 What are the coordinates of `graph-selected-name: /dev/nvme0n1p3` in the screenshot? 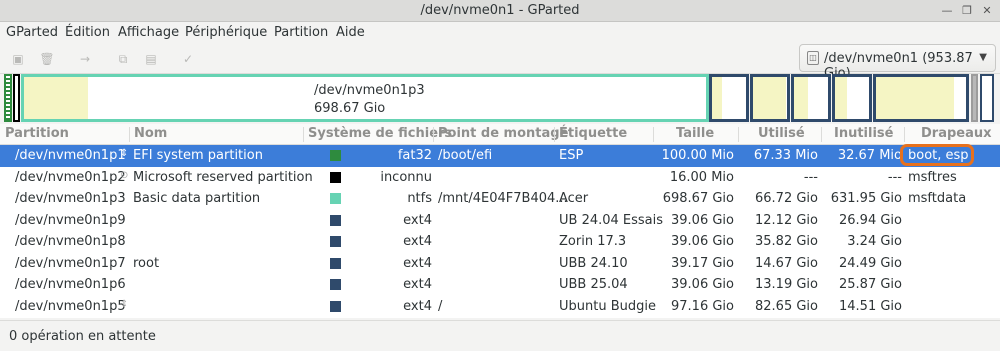 It's located at (369, 90).